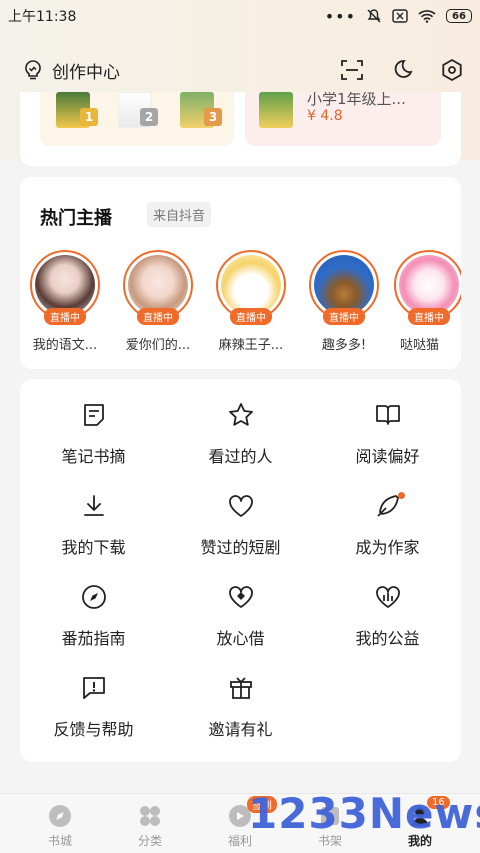 The image size is (480, 853). What do you see at coordinates (401, 495) in the screenshot?
I see `notification-dot` at bounding box center [401, 495].